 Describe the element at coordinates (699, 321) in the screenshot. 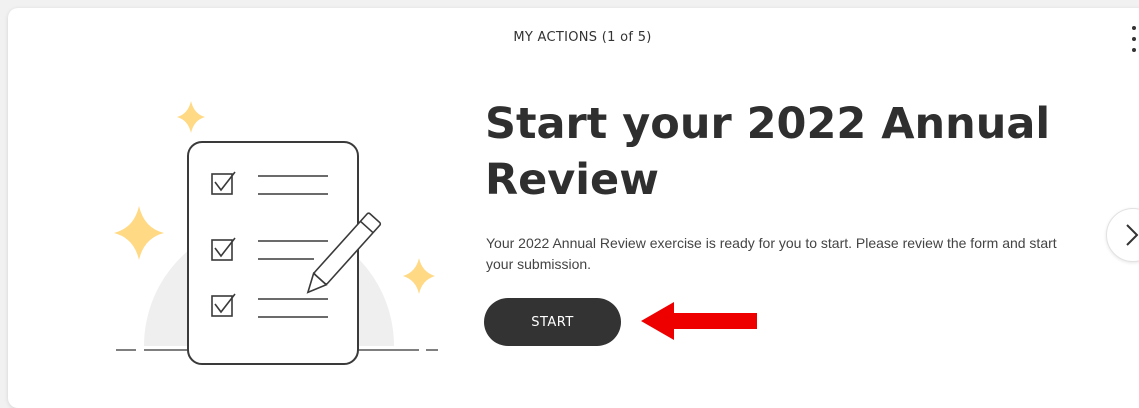

I see `red-arrow-annotation` at that location.